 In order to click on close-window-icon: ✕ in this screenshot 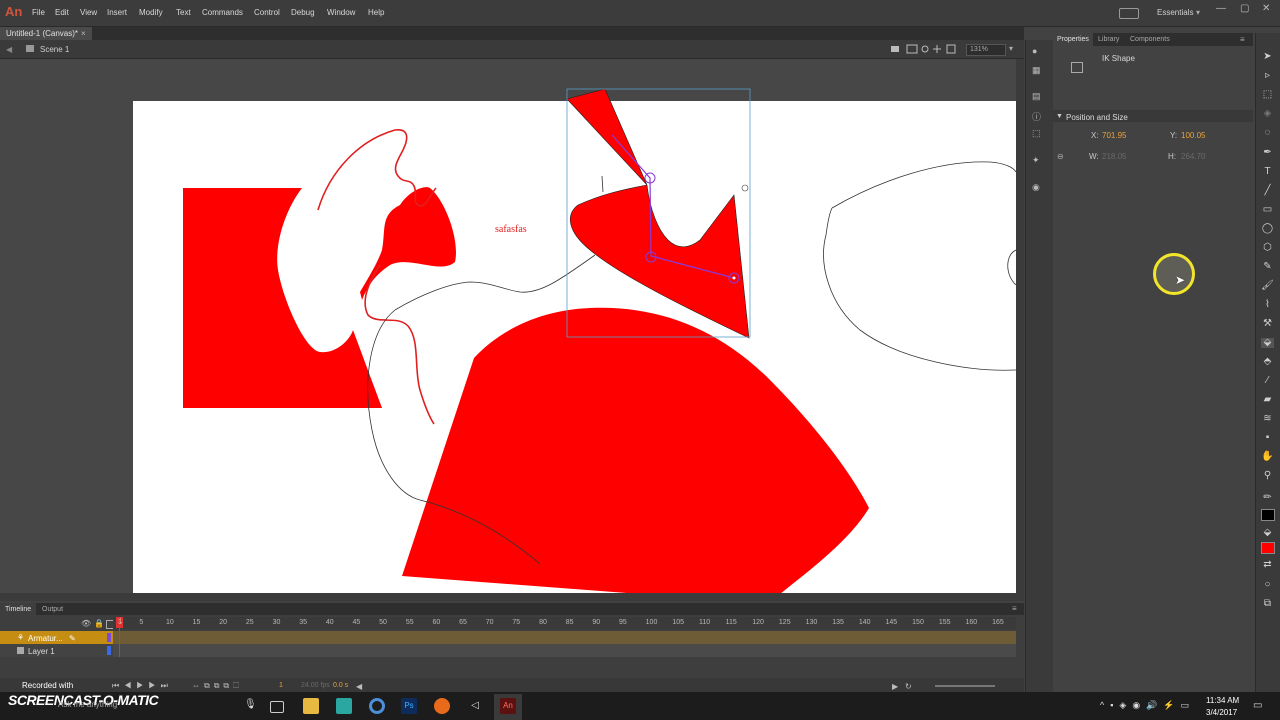, I will do `click(1266, 8)`.